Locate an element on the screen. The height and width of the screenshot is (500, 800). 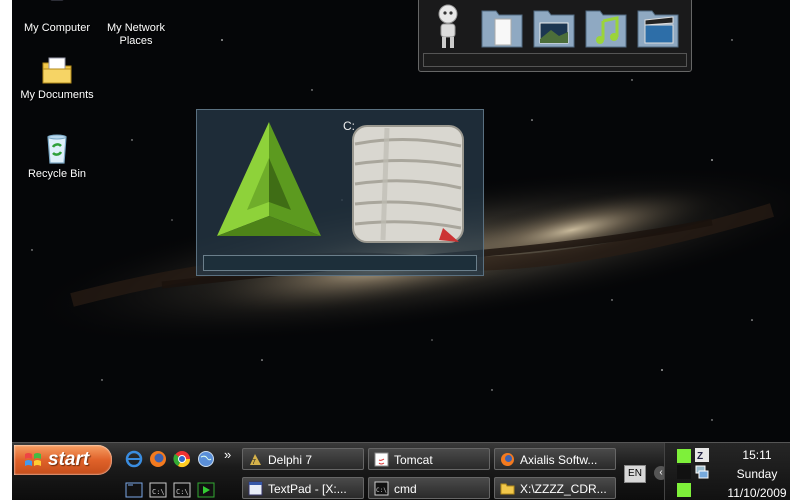
dock-item-videos-folder is located at coordinates (658, 27).